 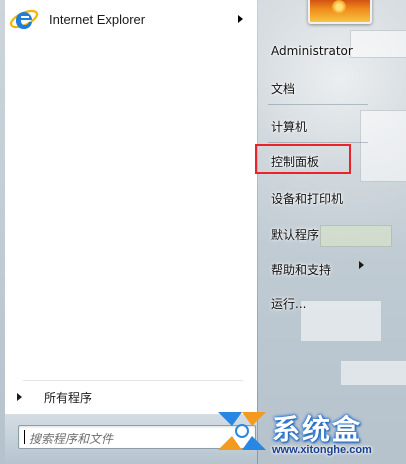 What do you see at coordinates (24, 437) in the screenshot?
I see `text-caret` at bounding box center [24, 437].